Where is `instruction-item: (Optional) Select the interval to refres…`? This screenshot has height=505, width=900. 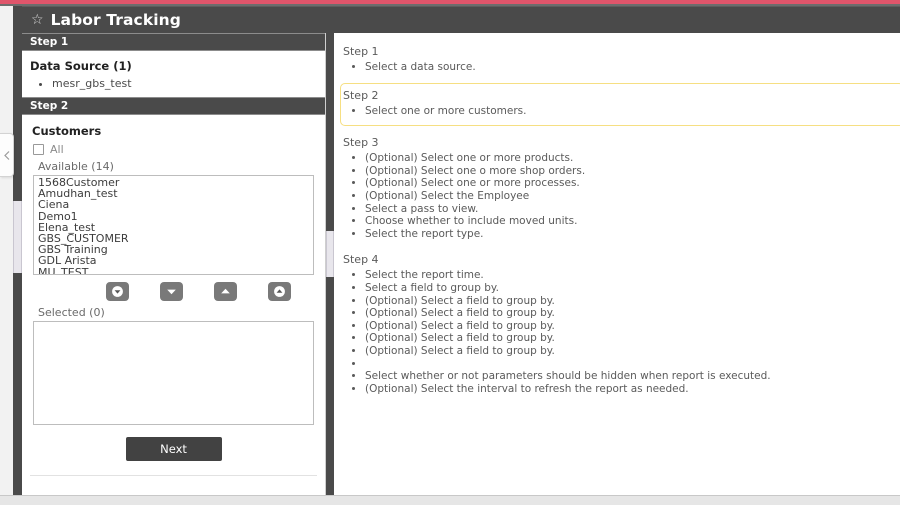
instruction-item: (Optional) Select the interval to refres… is located at coordinates (629, 389).